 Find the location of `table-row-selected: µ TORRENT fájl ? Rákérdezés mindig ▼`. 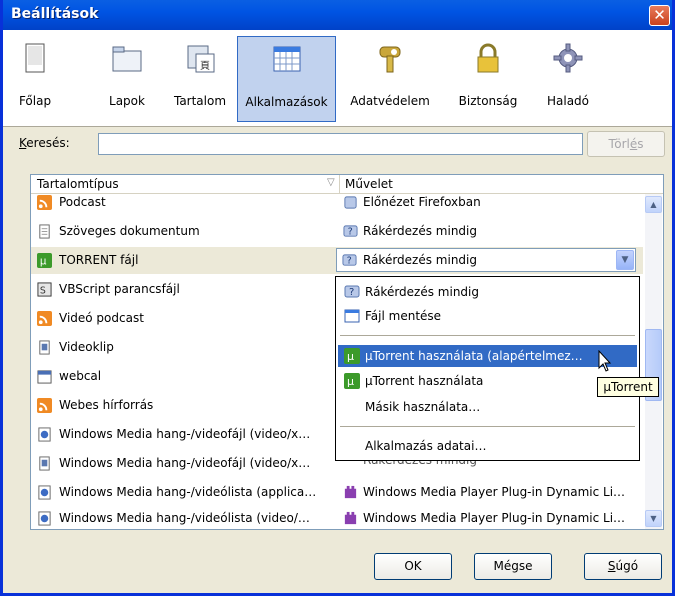

table-row-selected: µ TORRENT fájl ? Rákérdezés mindig ▼ is located at coordinates (337, 260).